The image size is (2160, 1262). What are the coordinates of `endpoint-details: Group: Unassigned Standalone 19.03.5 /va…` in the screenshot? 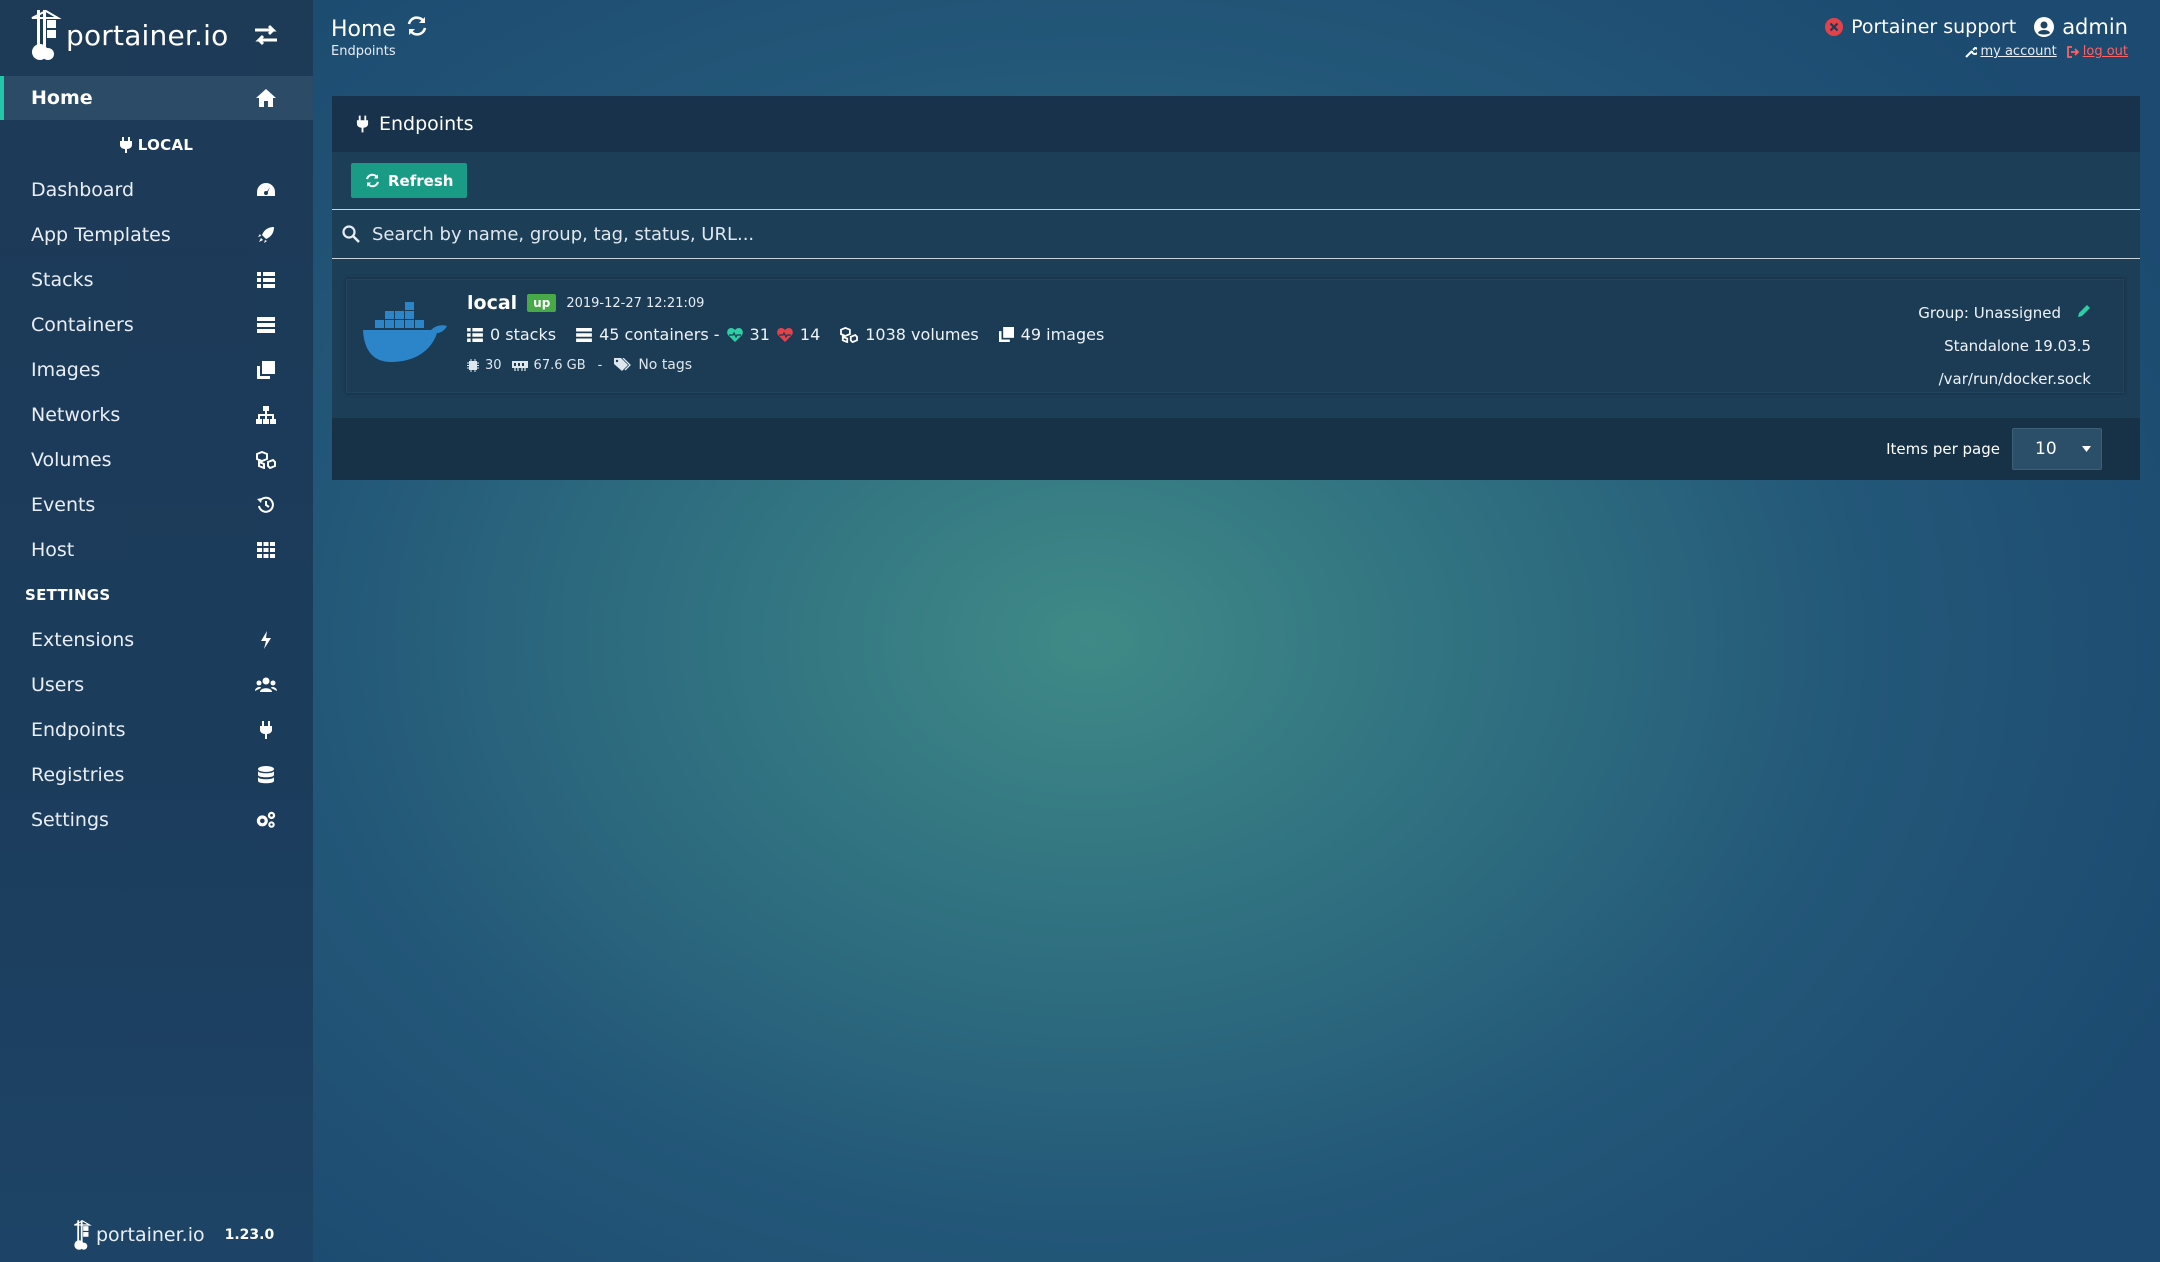 It's located at (2004, 345).